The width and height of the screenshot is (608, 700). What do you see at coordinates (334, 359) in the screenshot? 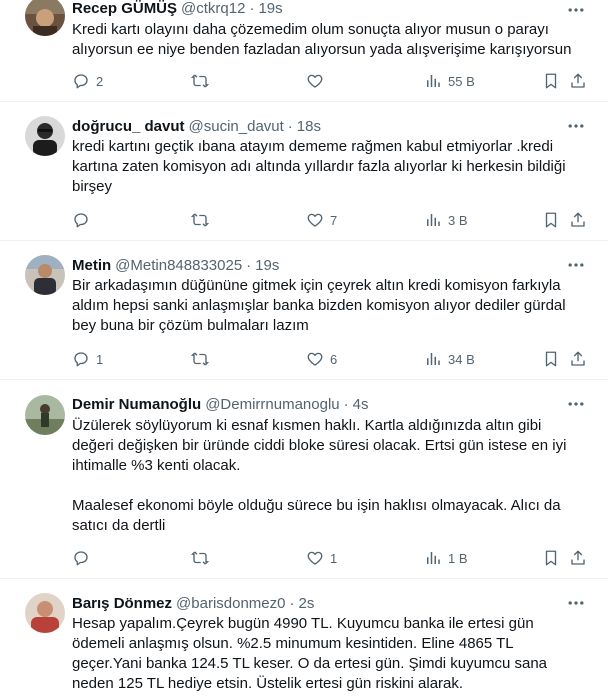
I see `like-count: 6` at bounding box center [334, 359].